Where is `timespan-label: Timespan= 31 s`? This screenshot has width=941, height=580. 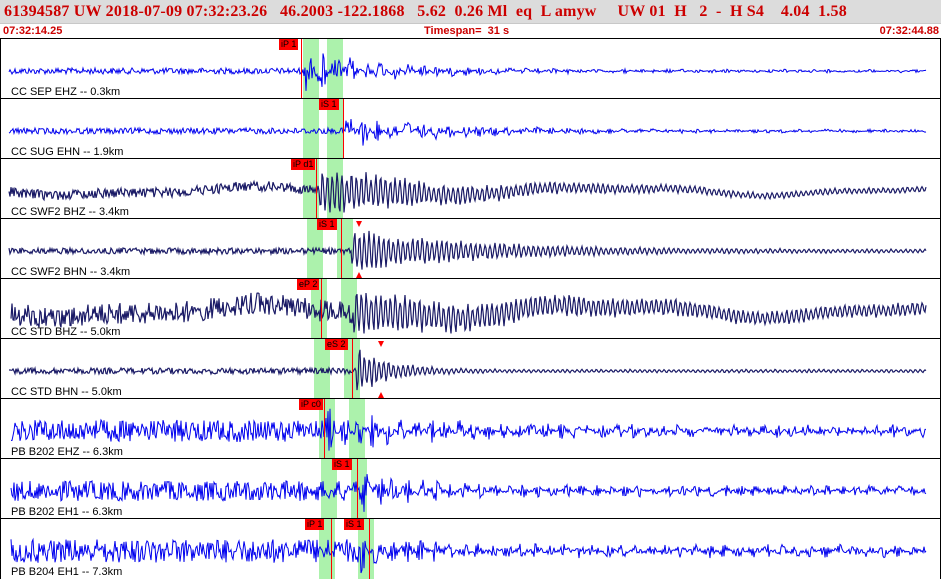
timespan-label: Timespan= 31 s is located at coordinates (467, 31).